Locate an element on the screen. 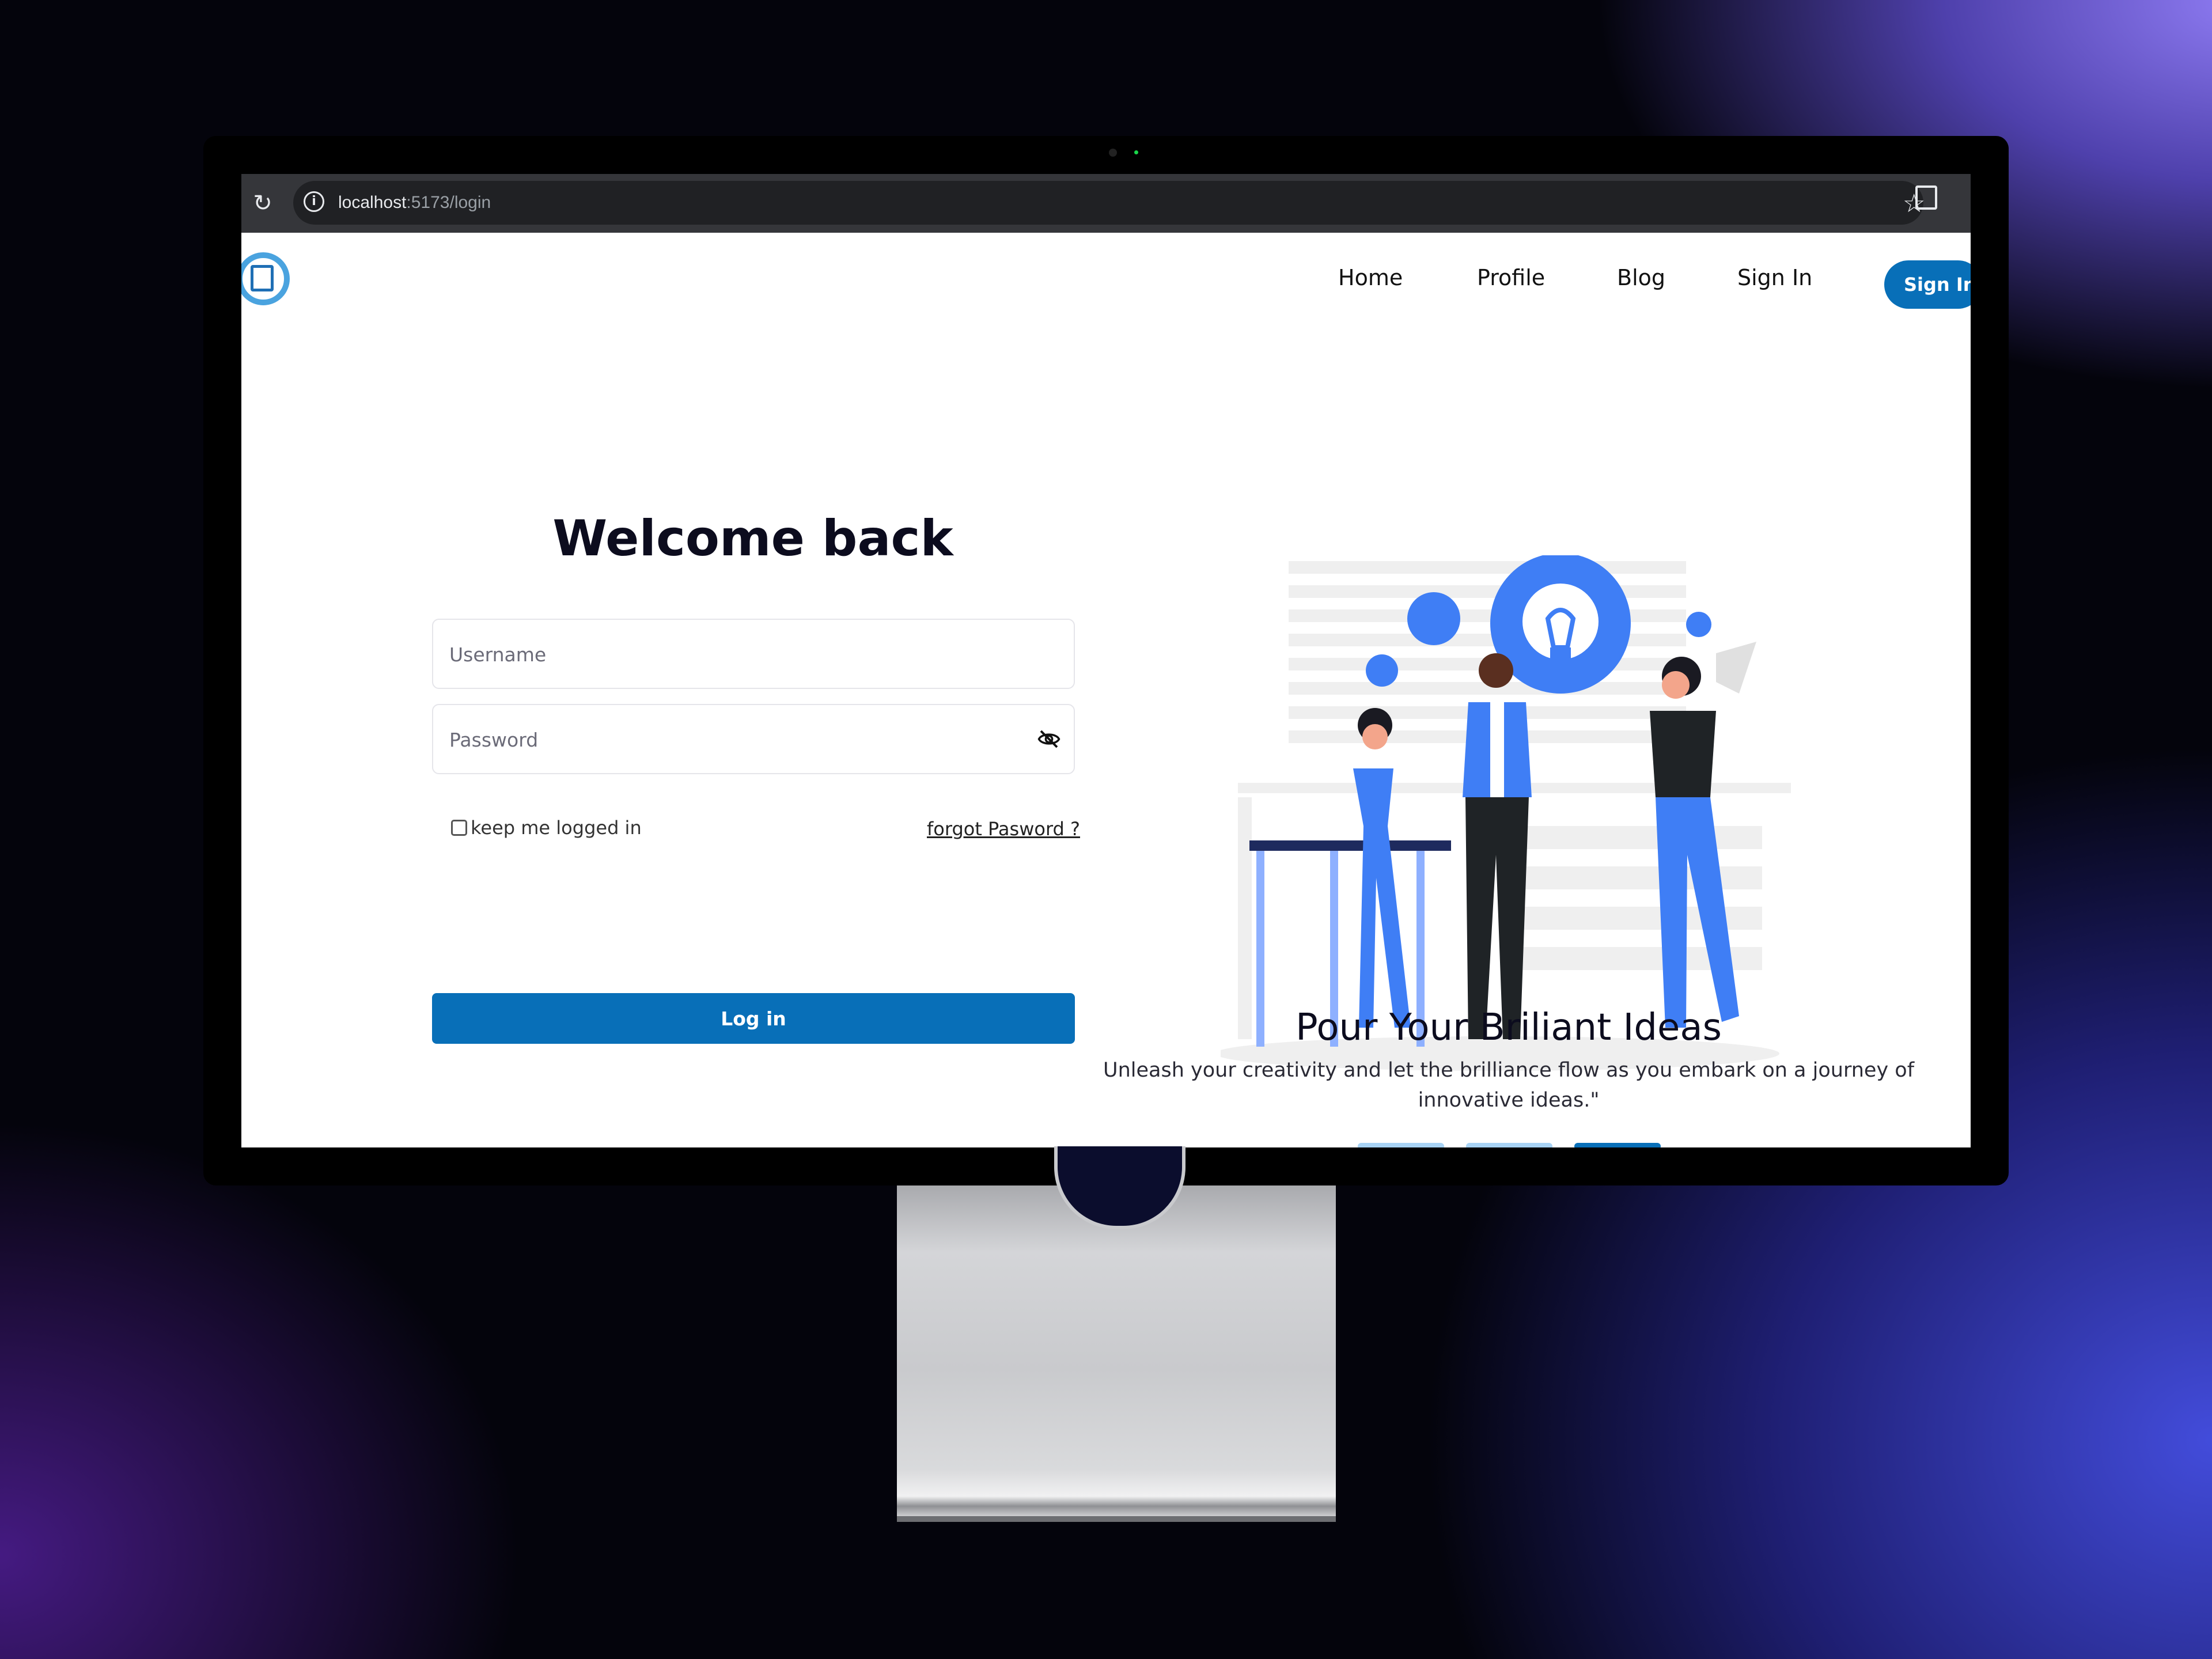 The image size is (2212, 1659). stand-foot is located at coordinates (1116, 1519).